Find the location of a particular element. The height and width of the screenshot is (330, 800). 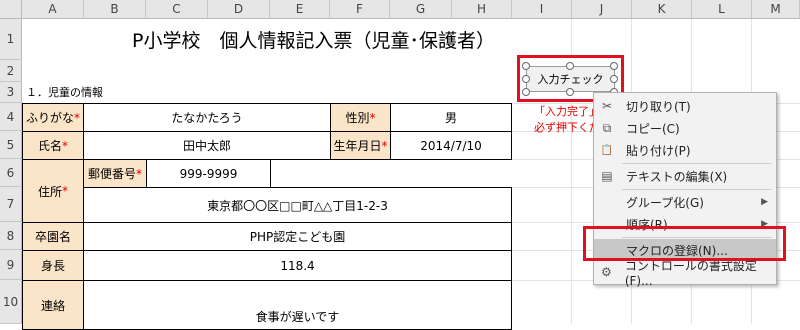

column-header-f: F is located at coordinates (360, 9).